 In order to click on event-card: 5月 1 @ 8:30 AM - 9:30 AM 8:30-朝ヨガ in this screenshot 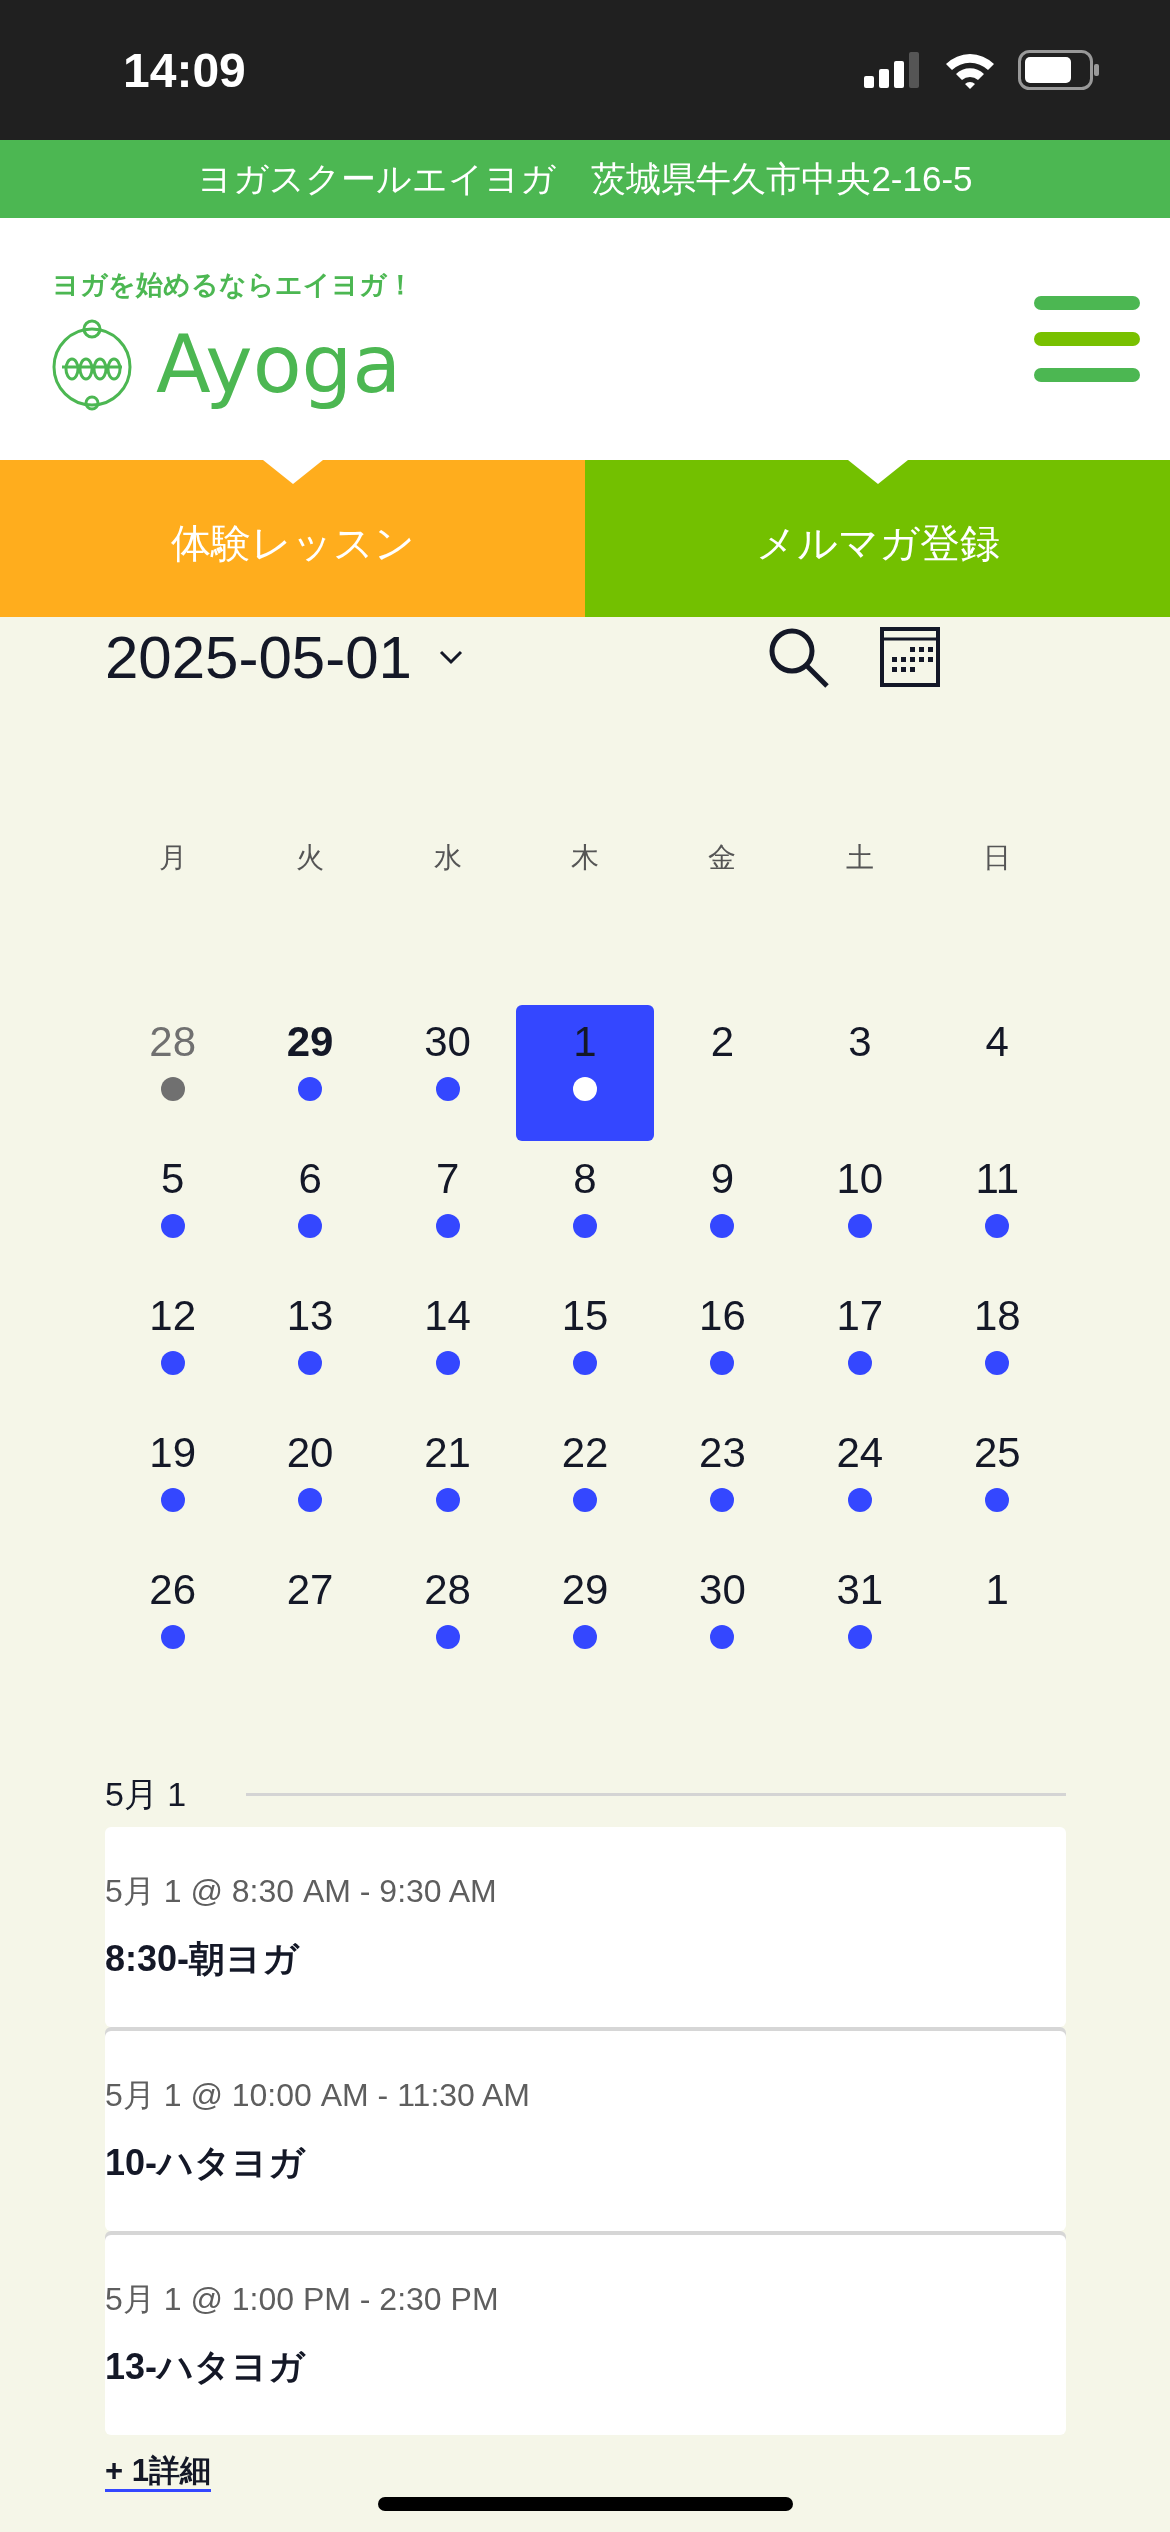, I will do `click(585, 1927)`.